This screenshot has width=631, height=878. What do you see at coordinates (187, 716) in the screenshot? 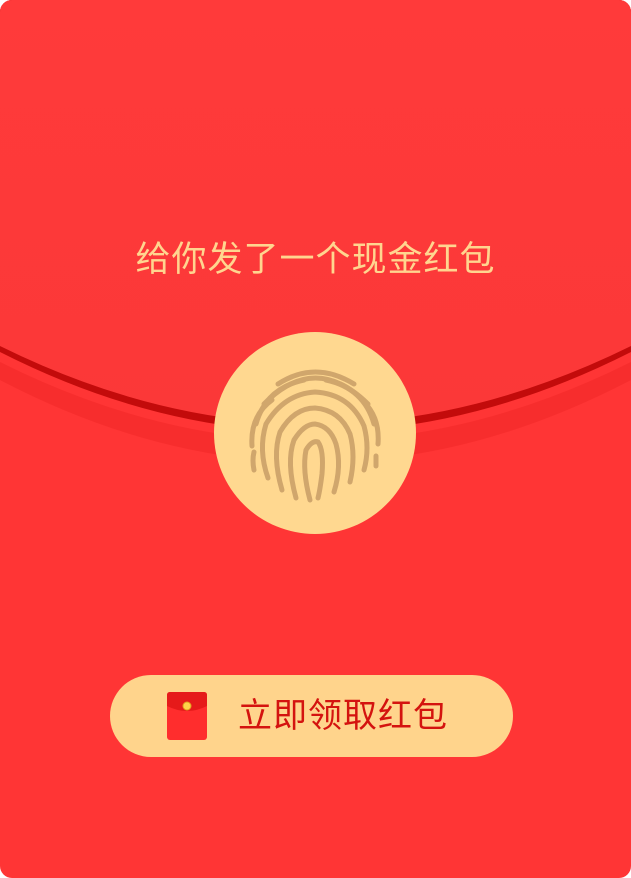
I see `red-envelope-icon` at bounding box center [187, 716].